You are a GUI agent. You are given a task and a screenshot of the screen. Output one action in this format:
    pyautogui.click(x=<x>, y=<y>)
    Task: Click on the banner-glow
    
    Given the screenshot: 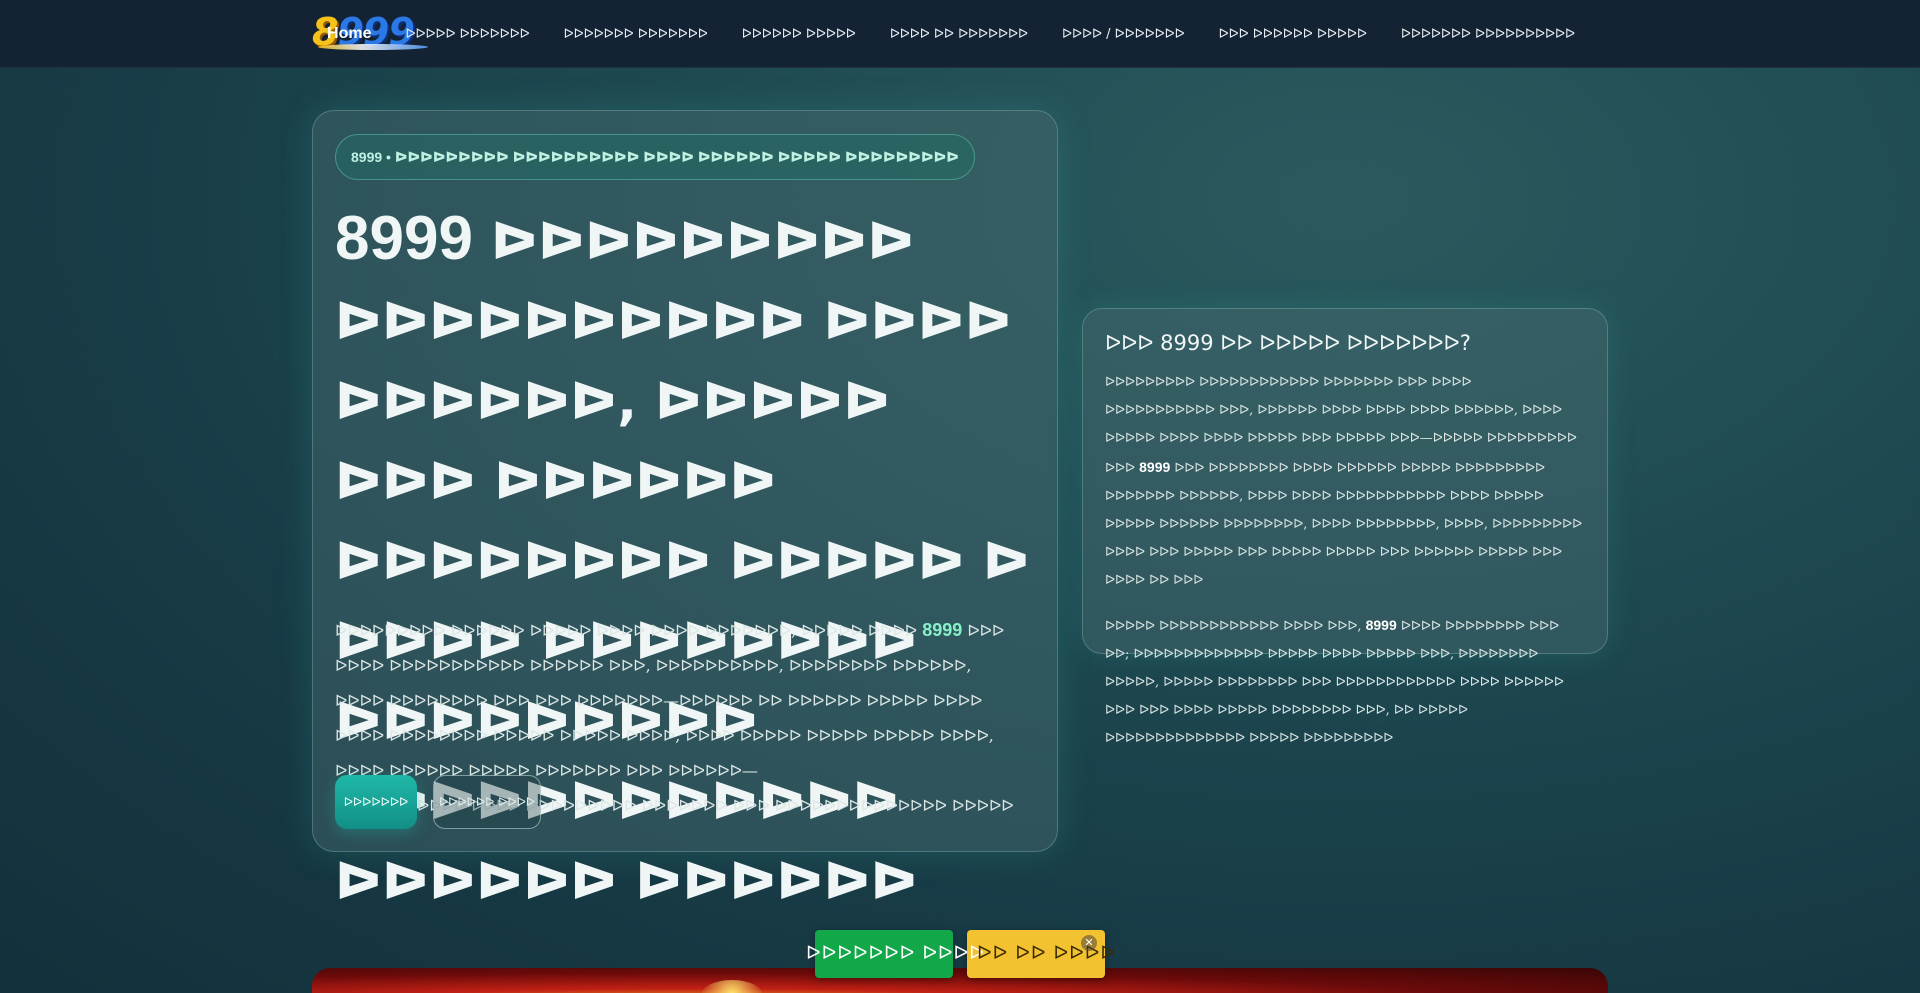 What is the action you would take?
    pyautogui.click(x=732, y=986)
    